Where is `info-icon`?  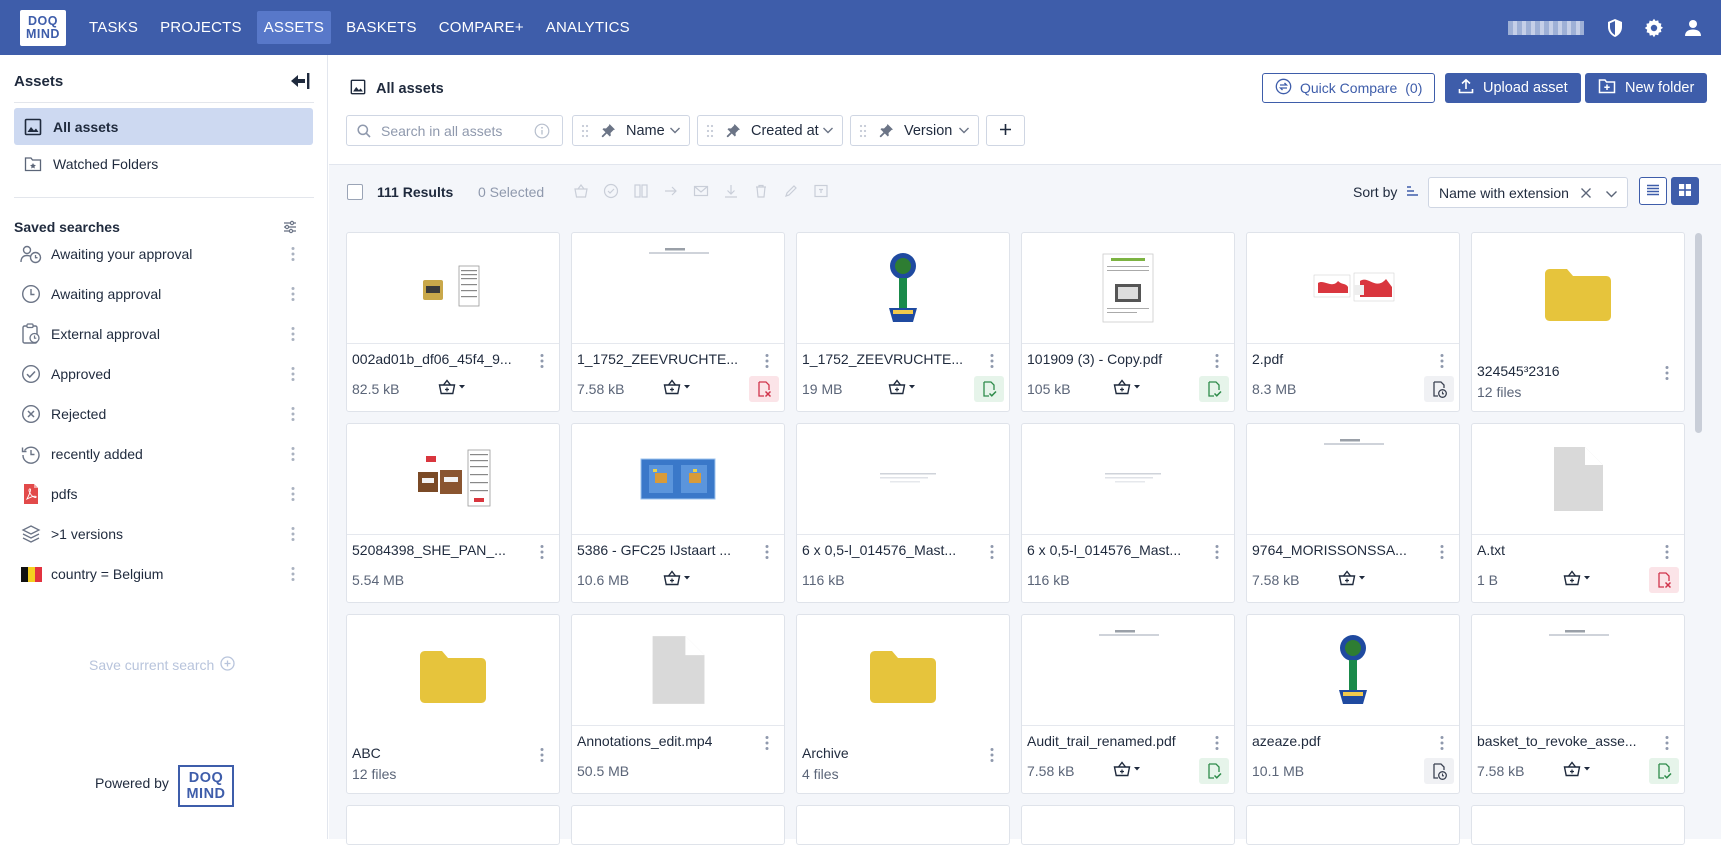
info-icon is located at coordinates (542, 132).